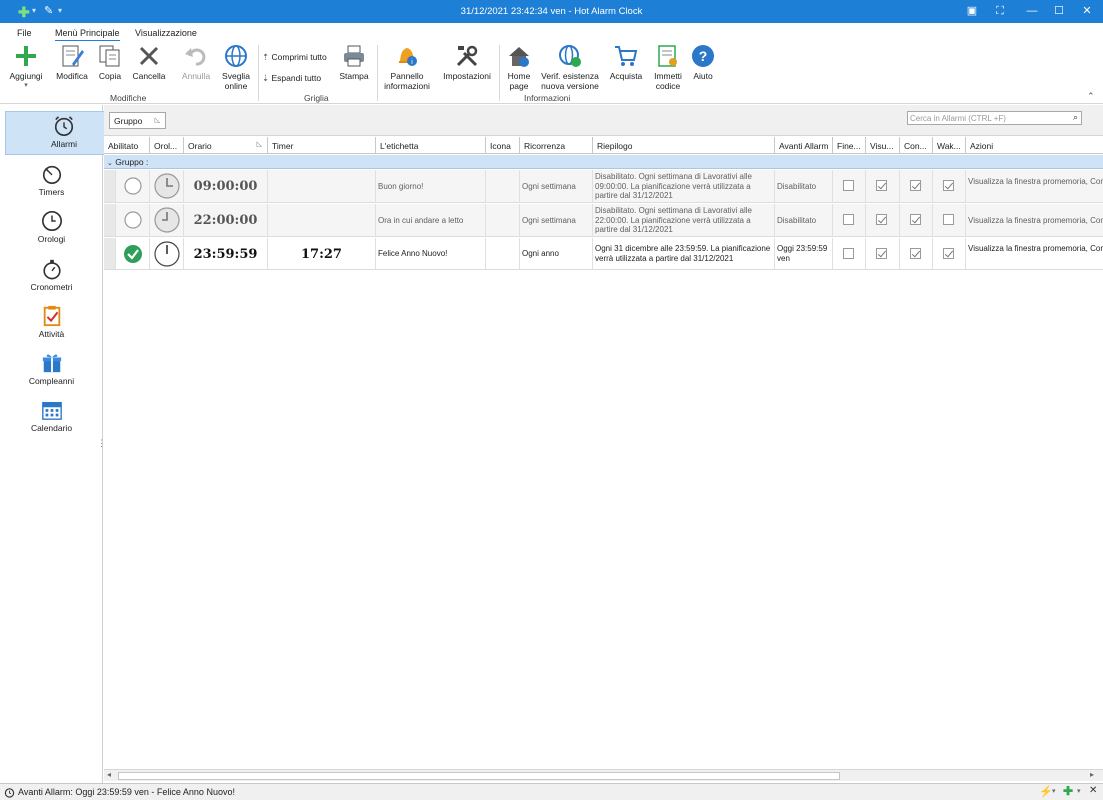  Describe the element at coordinates (291, 78) in the screenshot. I see `expand-all-button: ⇣ Espandi tutto` at that location.